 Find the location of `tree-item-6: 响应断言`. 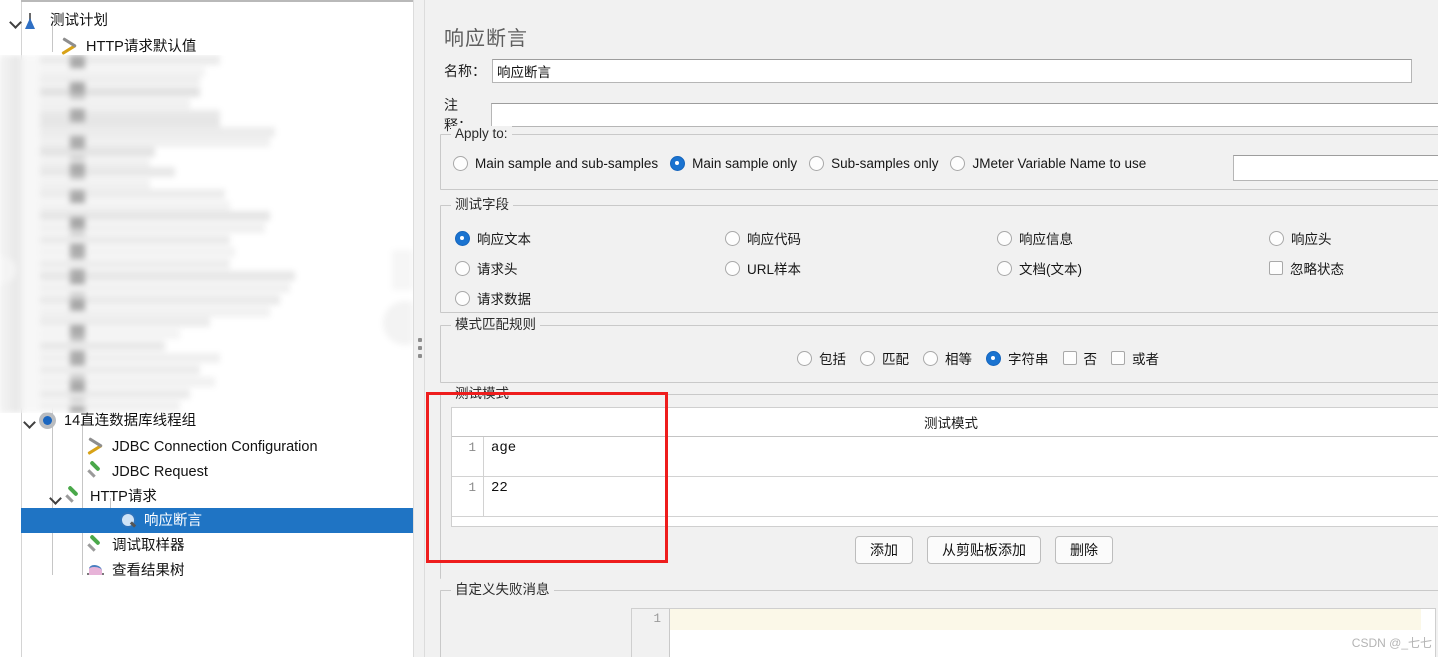

tree-item-6: 响应断言 is located at coordinates (217, 520).